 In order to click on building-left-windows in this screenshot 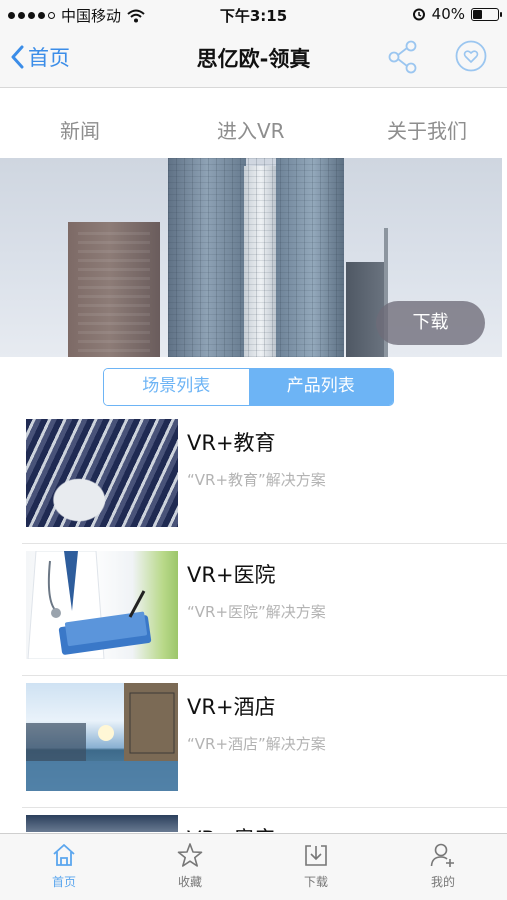, I will do `click(114, 292)`.